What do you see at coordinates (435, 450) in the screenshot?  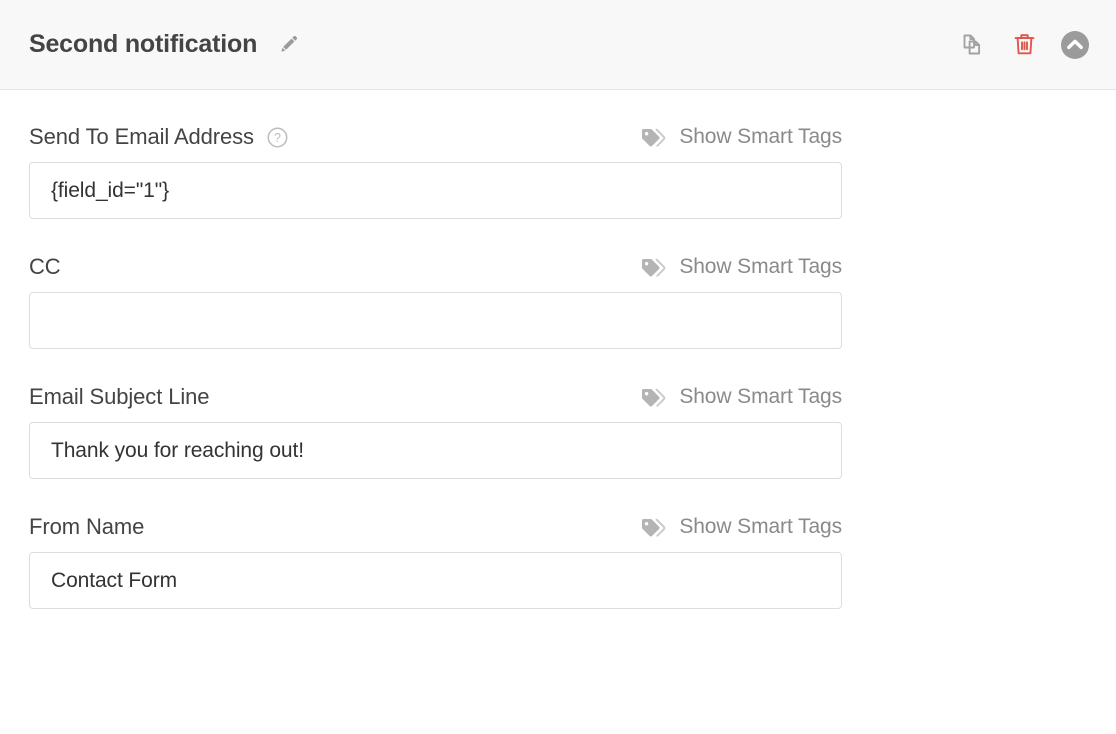 I see `email-subject-line-input` at bounding box center [435, 450].